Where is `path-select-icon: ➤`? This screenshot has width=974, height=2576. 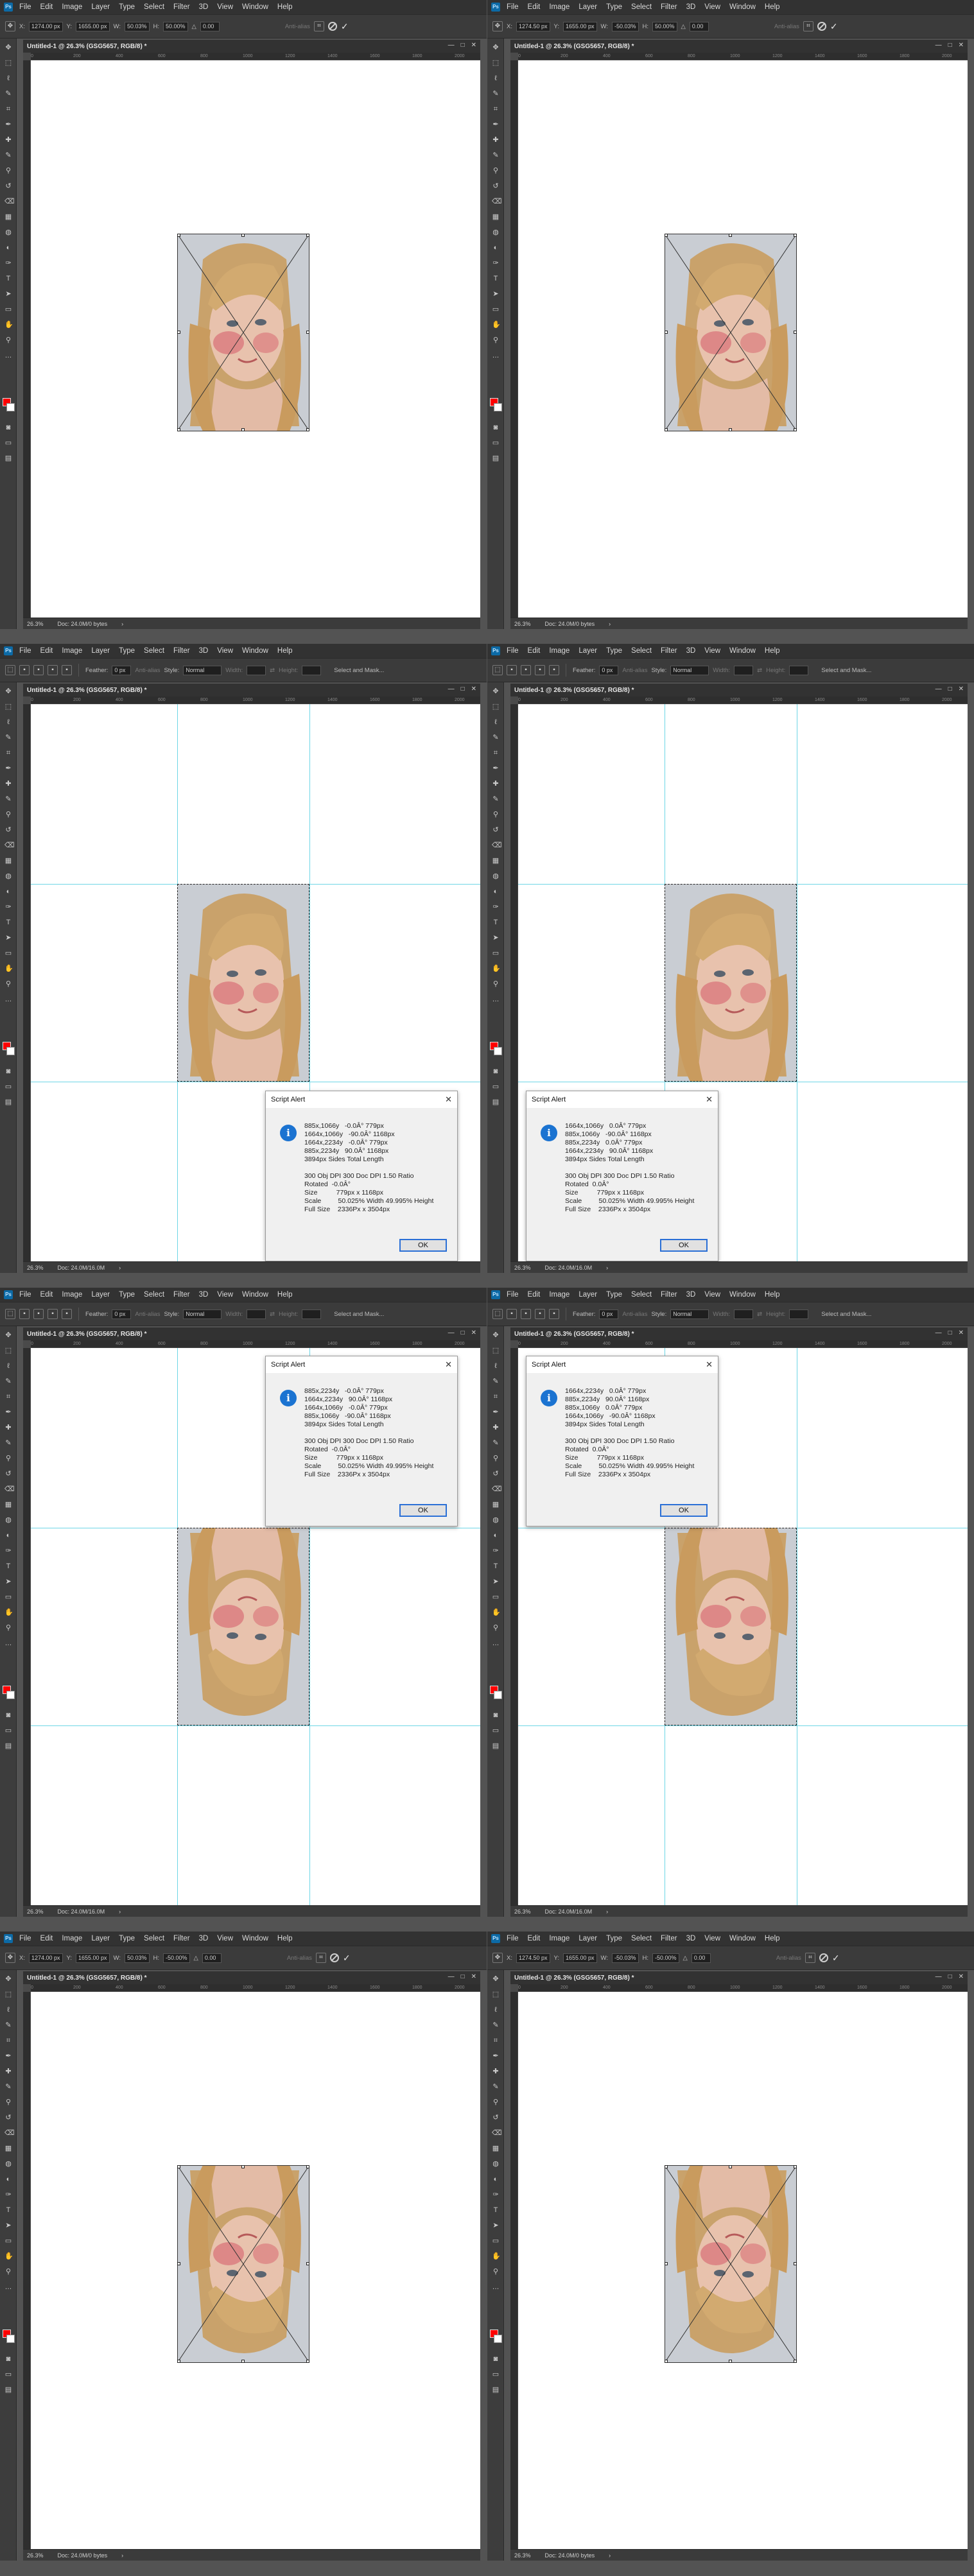
path-select-icon: ➤ is located at coordinates (496, 2225).